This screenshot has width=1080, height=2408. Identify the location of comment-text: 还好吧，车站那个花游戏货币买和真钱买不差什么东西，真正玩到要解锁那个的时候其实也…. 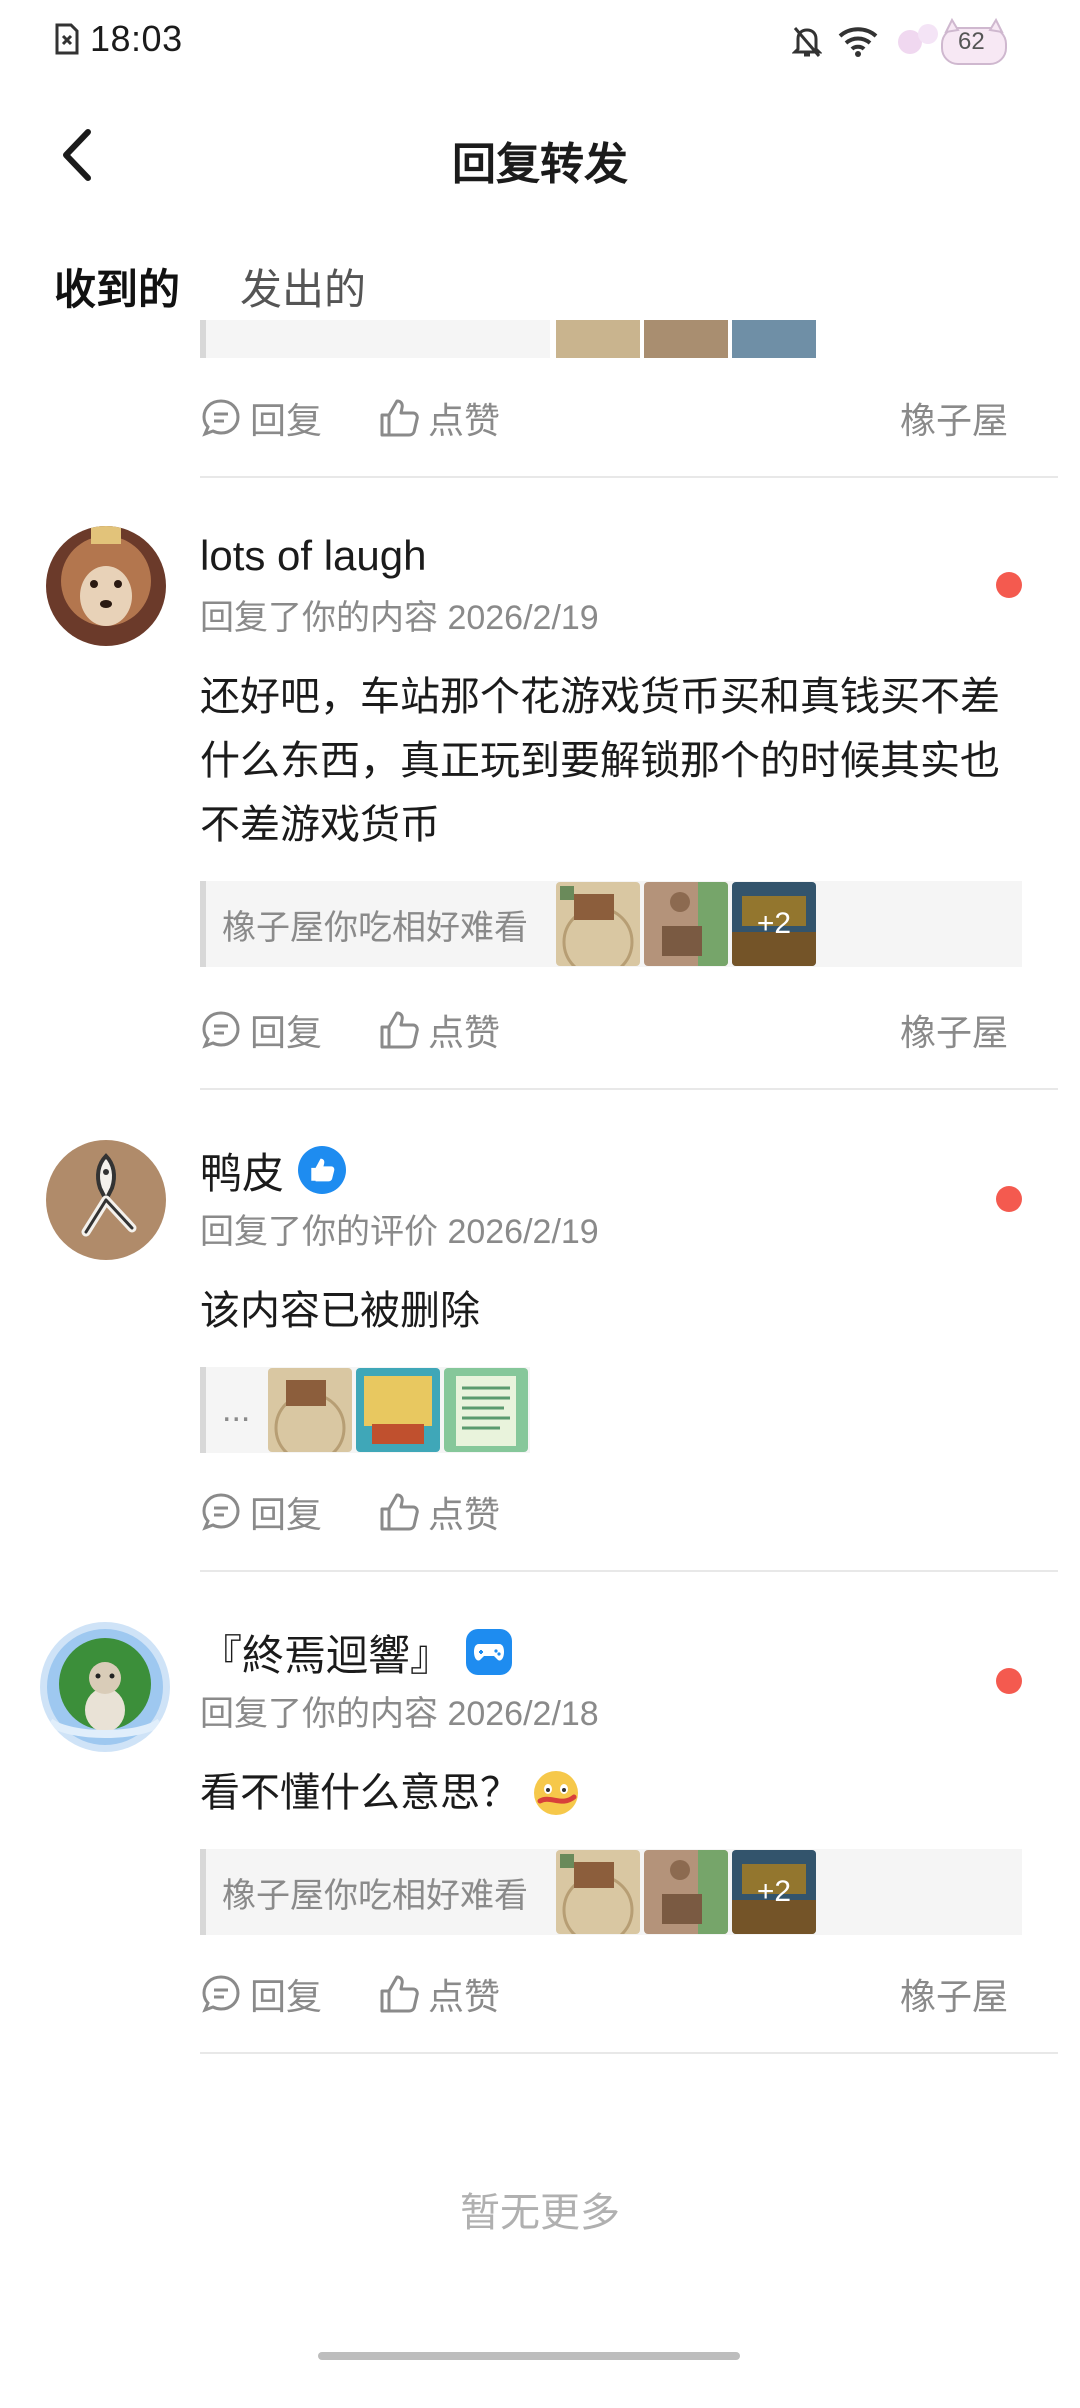
(611, 761).